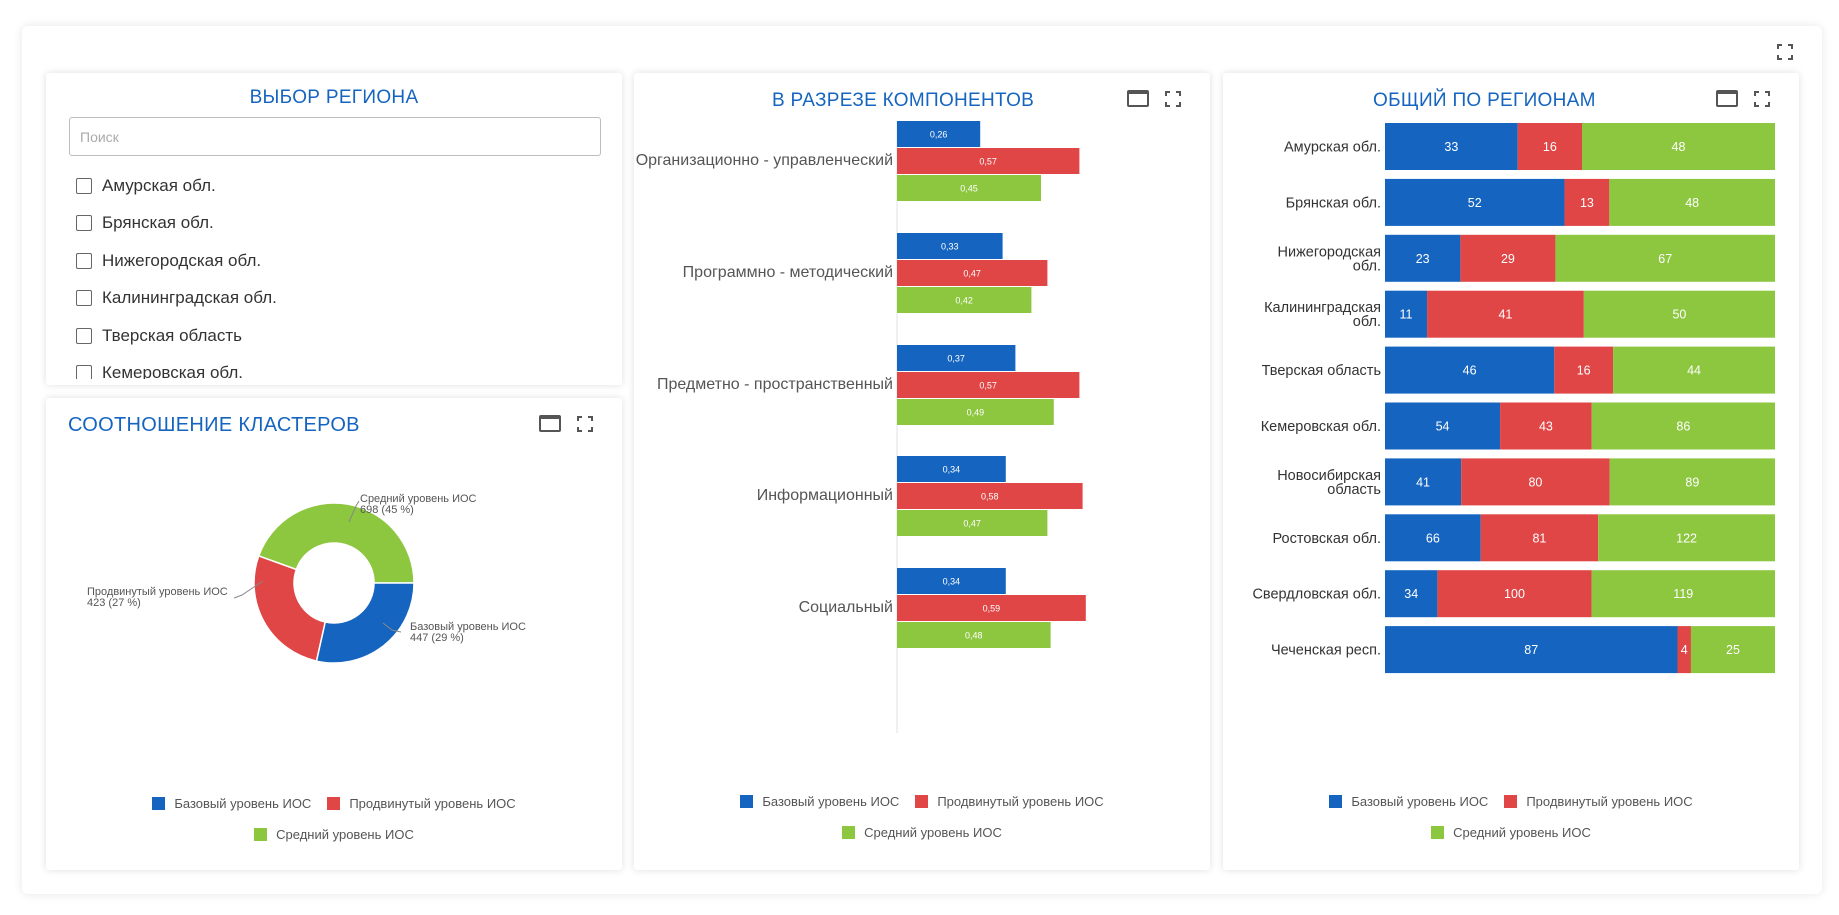  Describe the element at coordinates (950, 247) in the screenshot. I see `component-bar-value: 0,33` at that location.